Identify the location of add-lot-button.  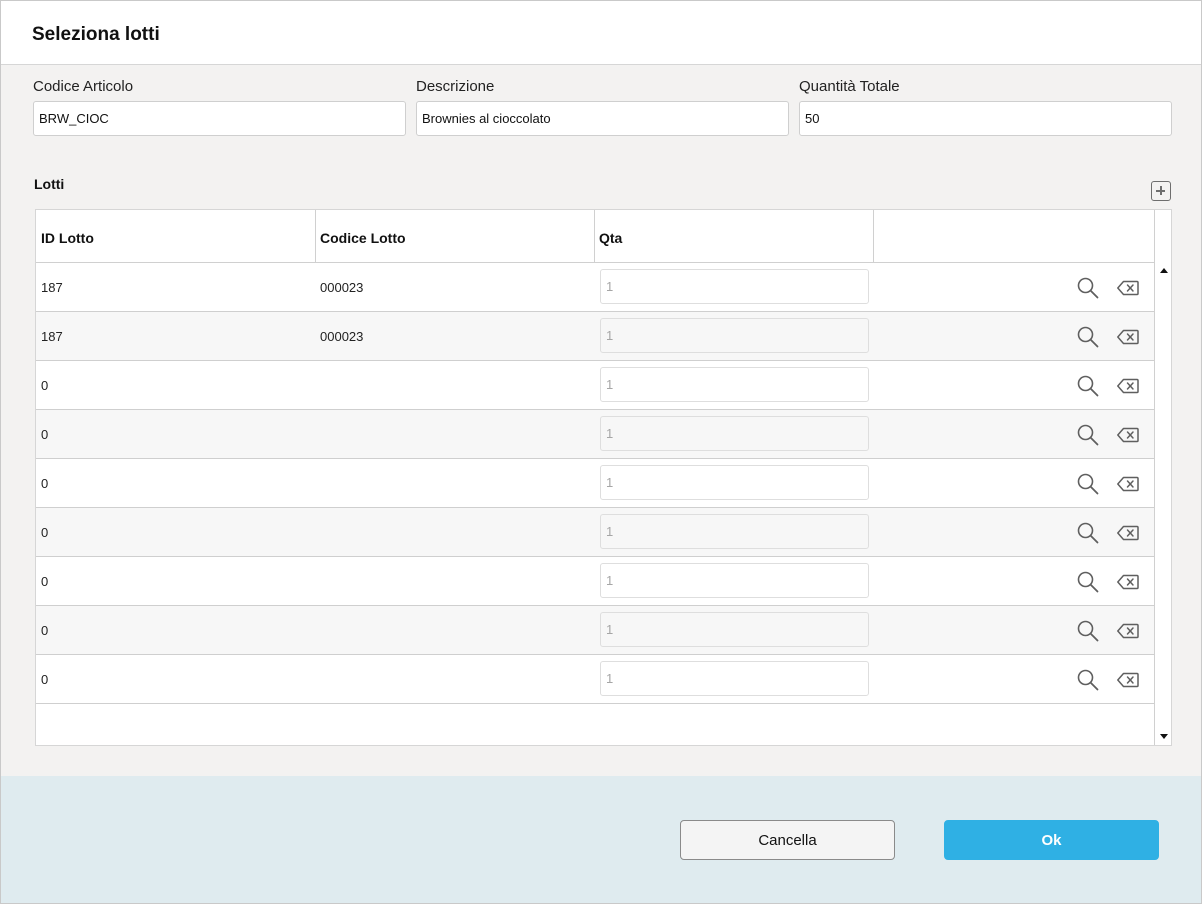
(1161, 191).